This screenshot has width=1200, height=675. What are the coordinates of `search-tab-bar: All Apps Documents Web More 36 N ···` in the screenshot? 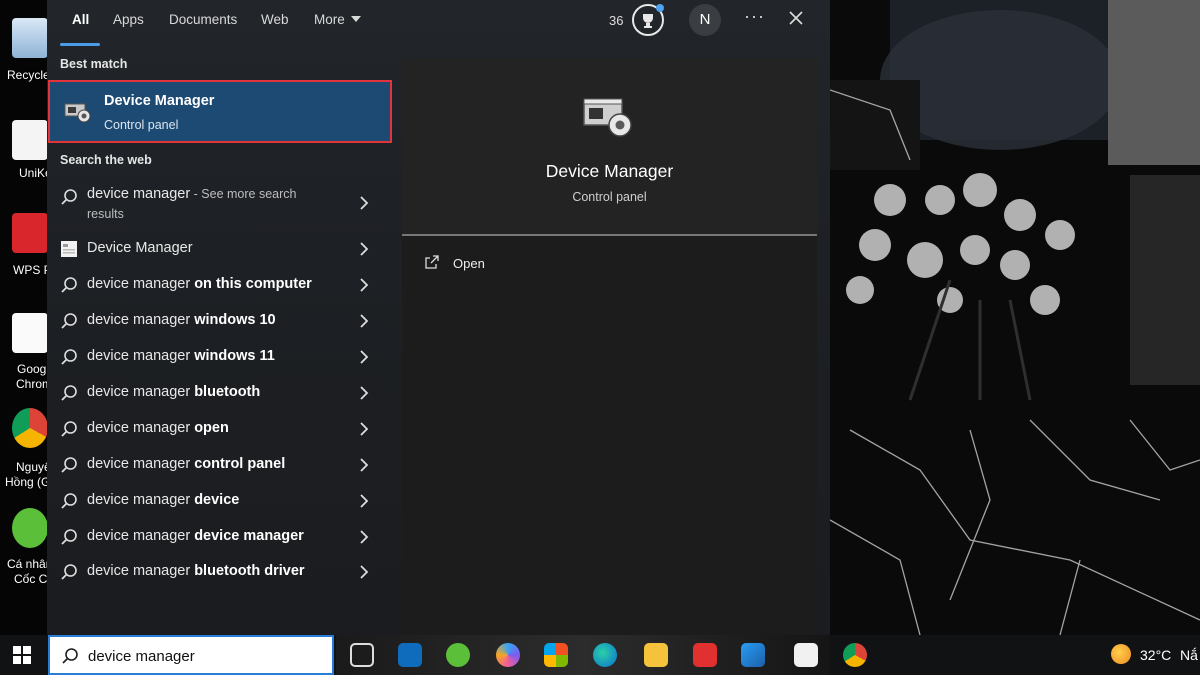 It's located at (438, 23).